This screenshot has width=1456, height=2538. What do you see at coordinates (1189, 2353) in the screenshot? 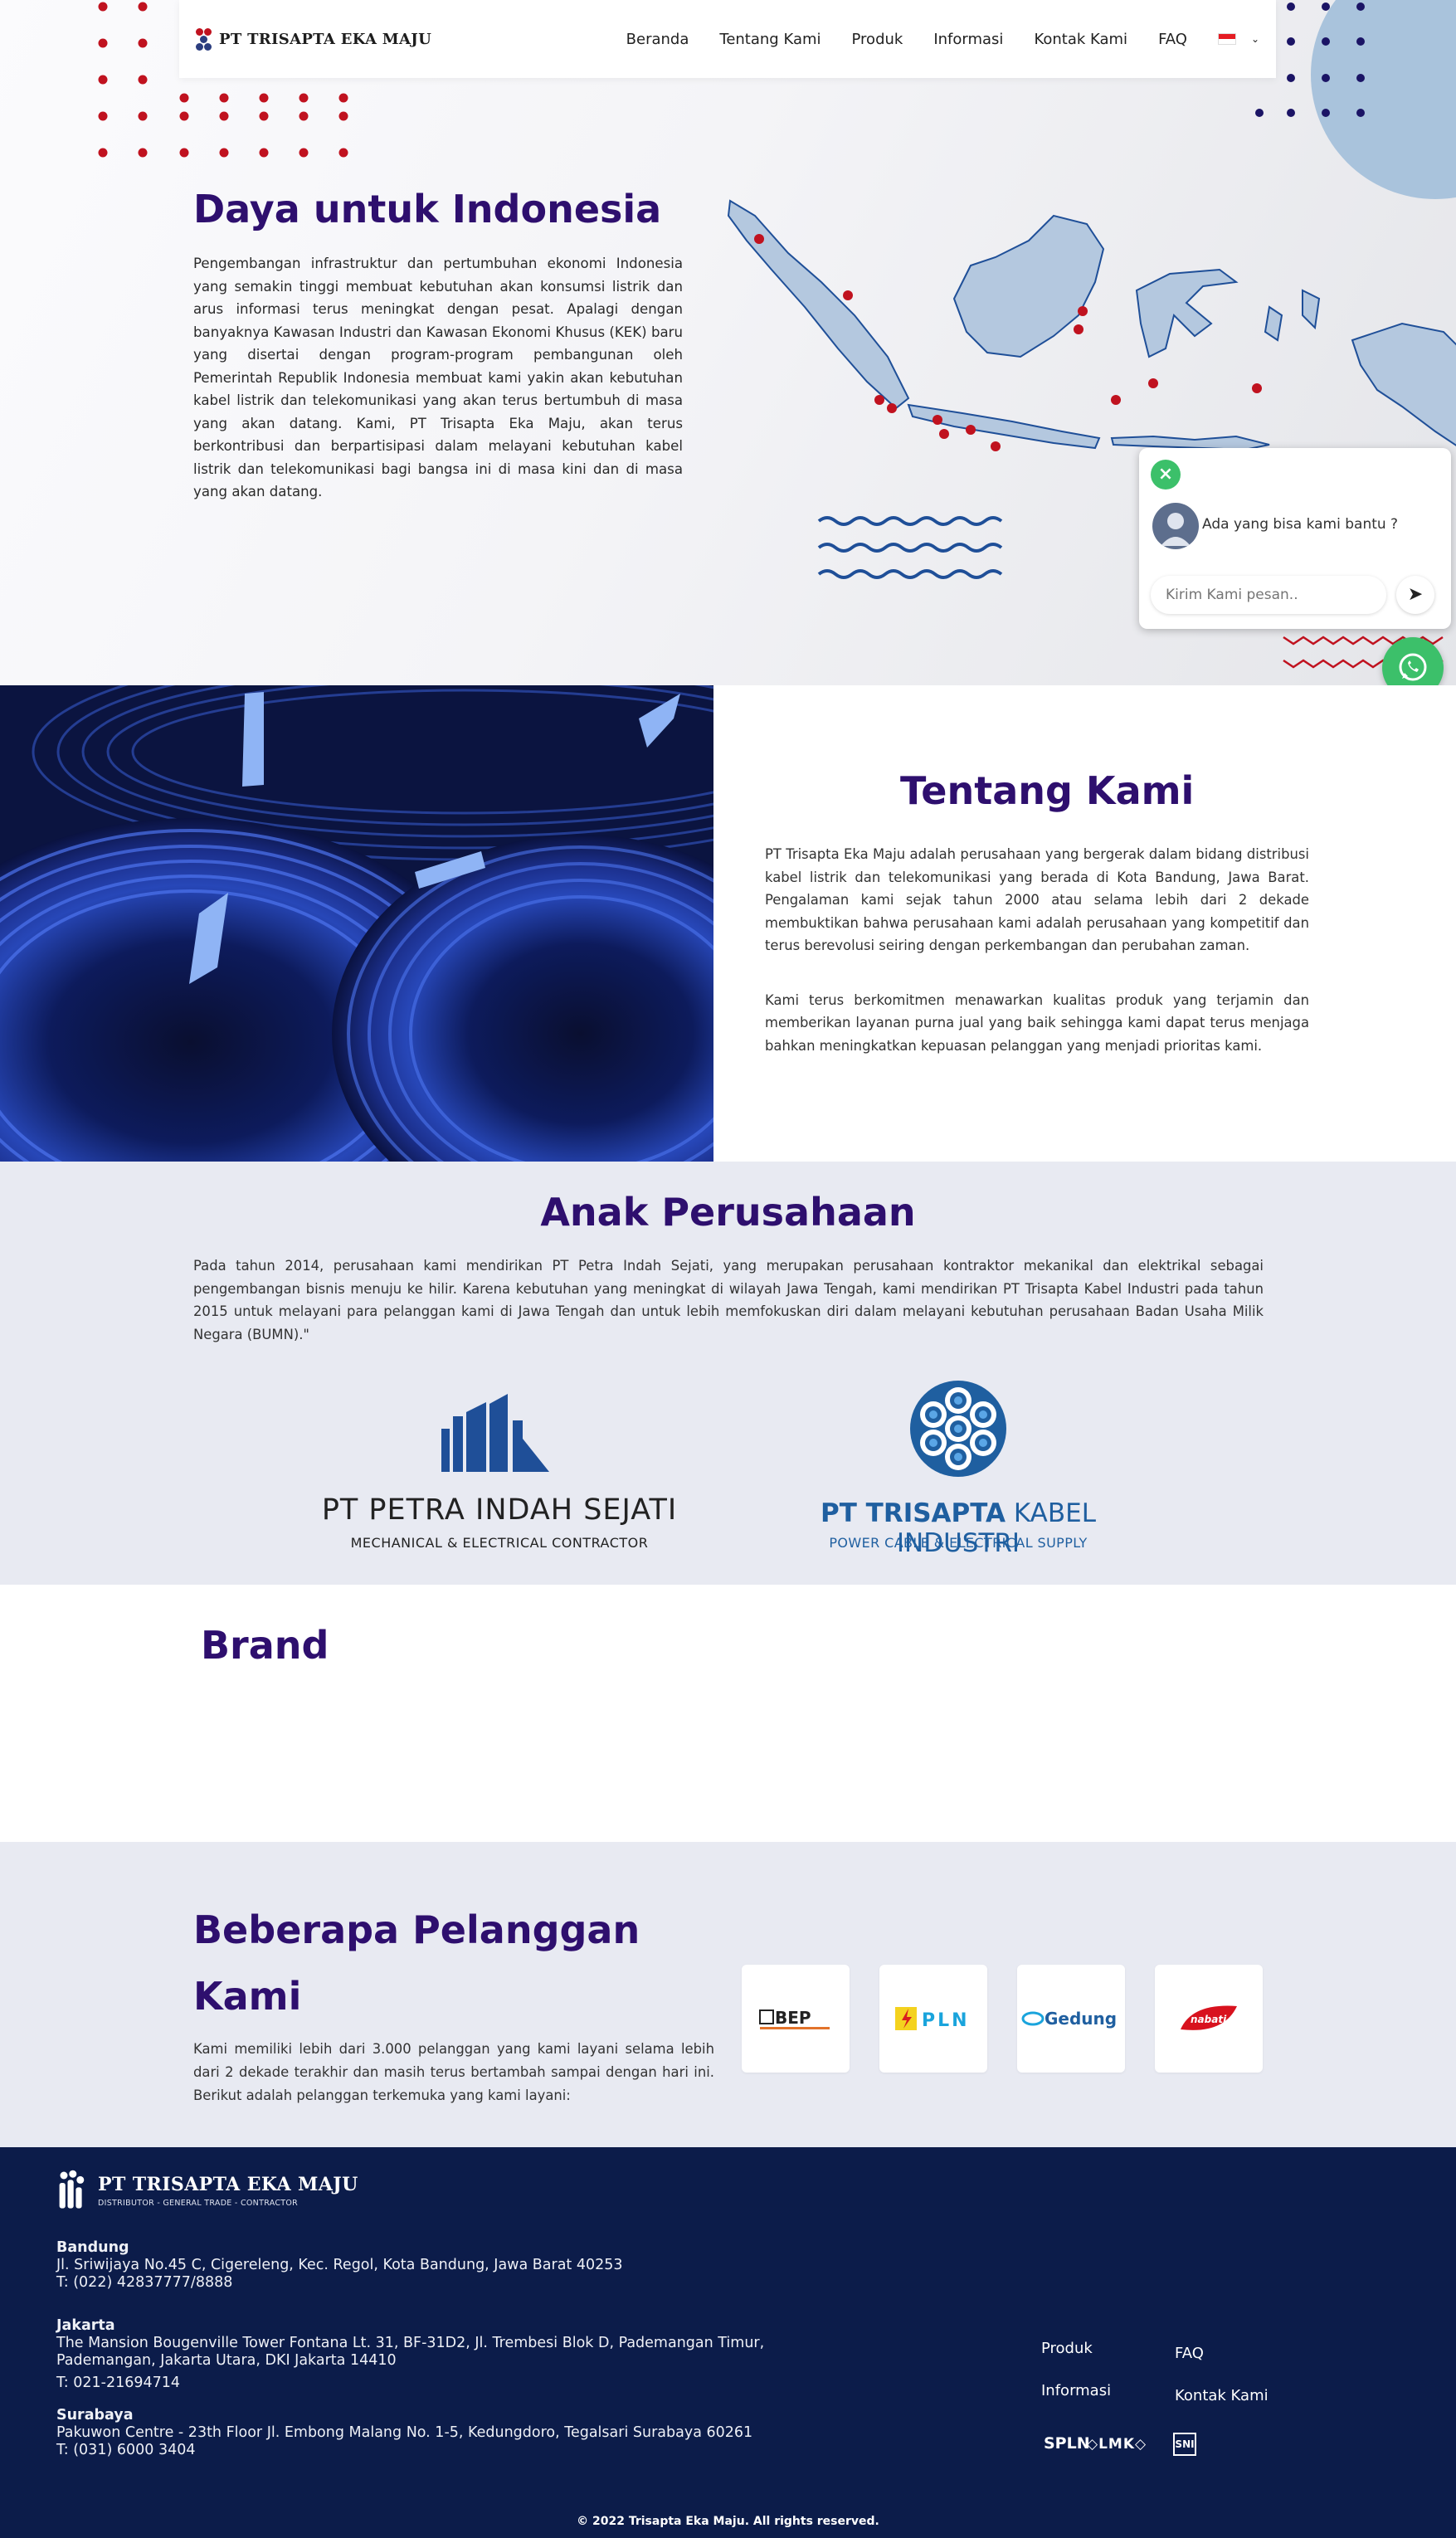
I see `footer-link-faq: FAQ` at bounding box center [1189, 2353].